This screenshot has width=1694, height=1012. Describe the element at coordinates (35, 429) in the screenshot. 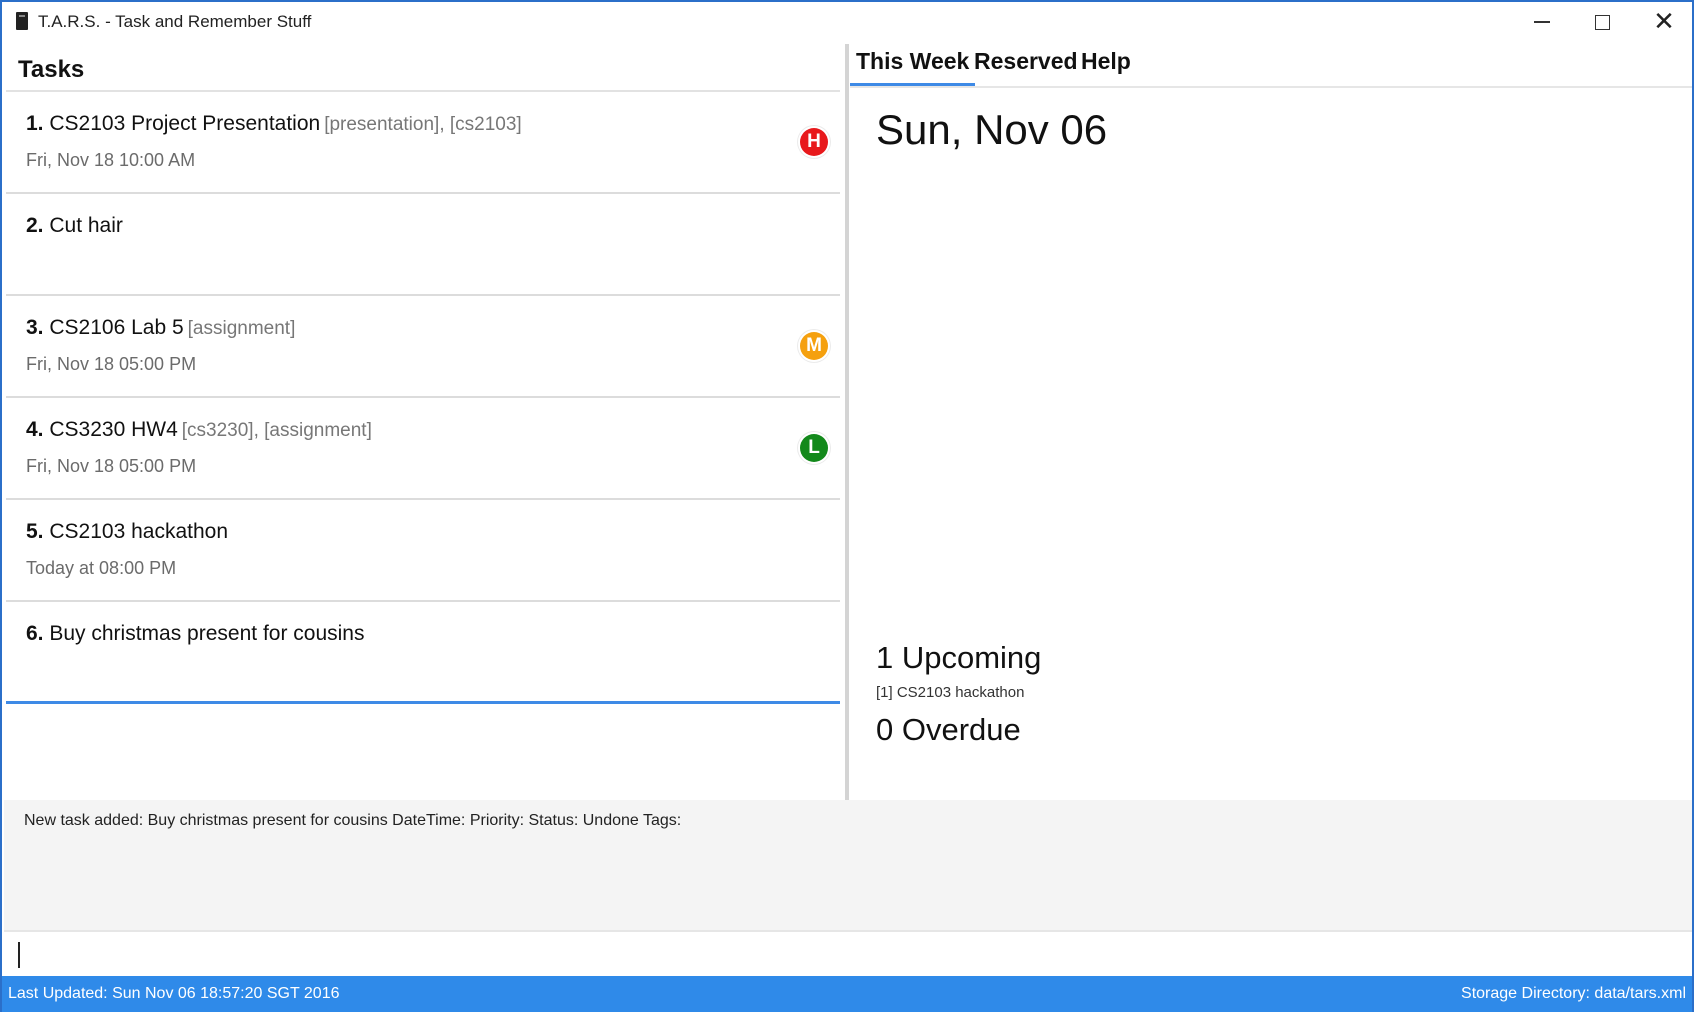

I see `task-number: 4.` at that location.